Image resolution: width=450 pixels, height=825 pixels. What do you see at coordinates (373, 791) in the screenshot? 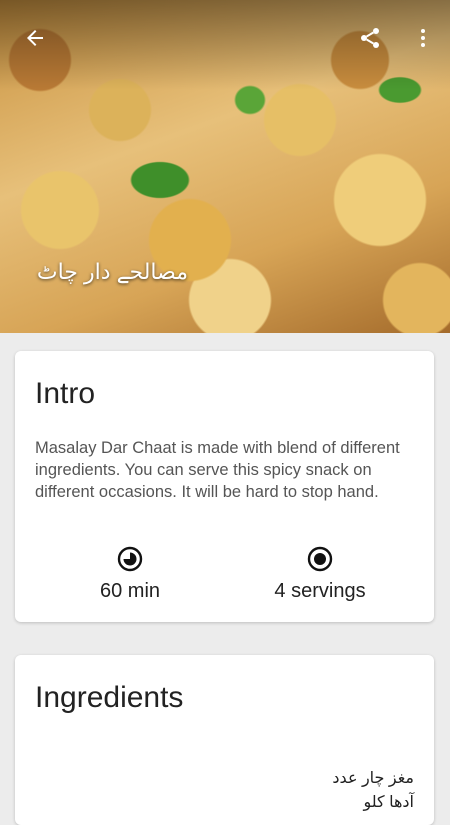
I see `ingredients-list: مغز چار عدد آدھا کلو` at bounding box center [373, 791].